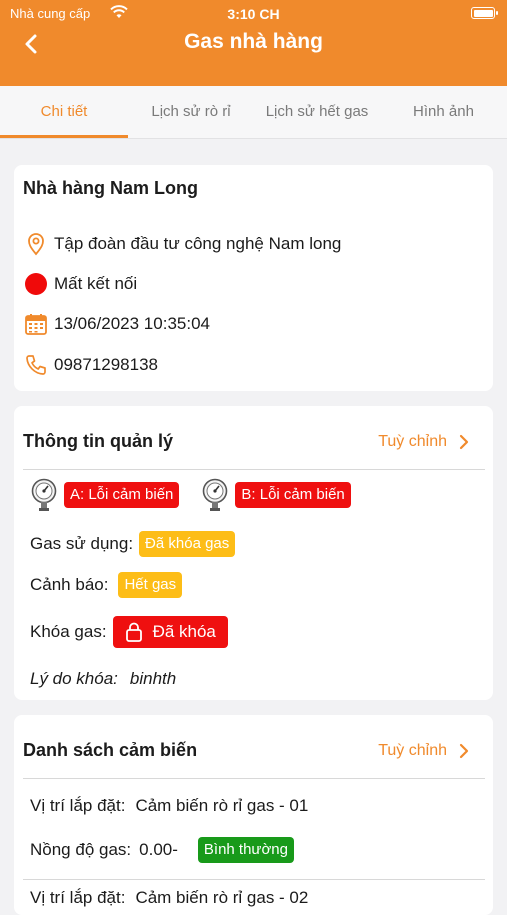  Describe the element at coordinates (293, 495) in the screenshot. I see `sensor-b-badge: B: Lỗi cảm biến` at that location.